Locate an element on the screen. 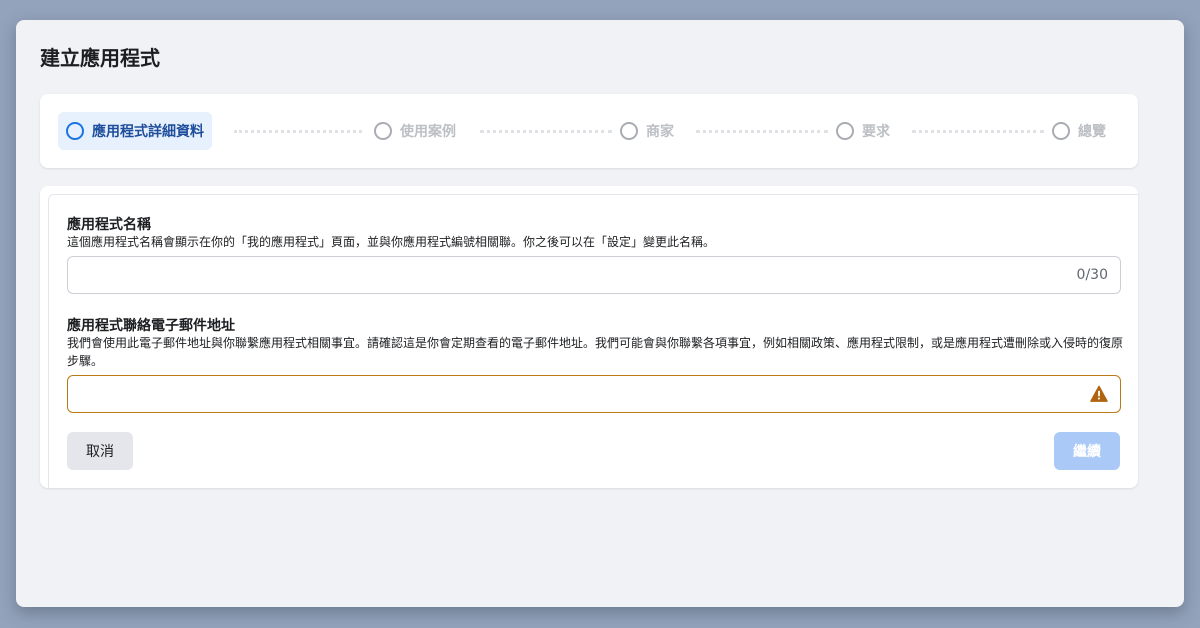 Image resolution: width=1200 pixels, height=628 pixels. continue-button: 繼續 is located at coordinates (1087, 451).